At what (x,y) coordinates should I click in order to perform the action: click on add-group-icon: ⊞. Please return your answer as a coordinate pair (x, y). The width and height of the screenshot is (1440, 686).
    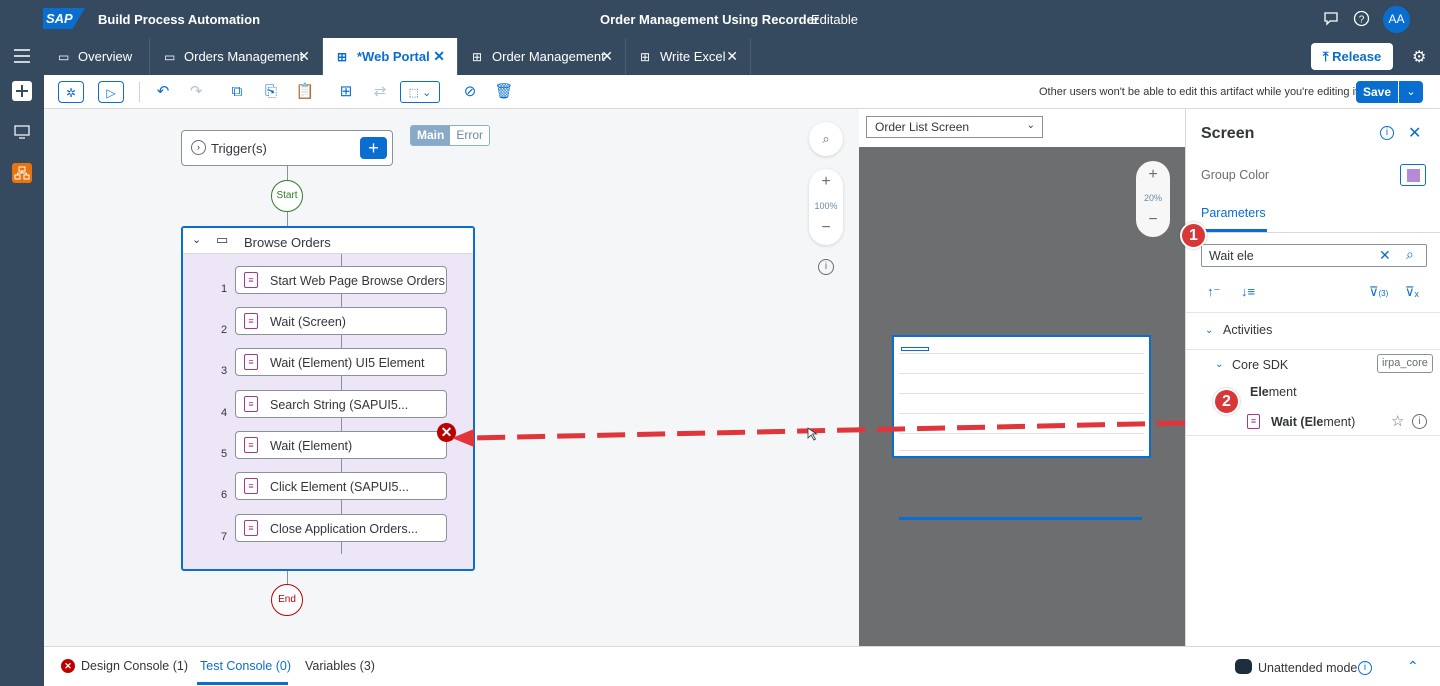
    Looking at the image, I should click on (346, 92).